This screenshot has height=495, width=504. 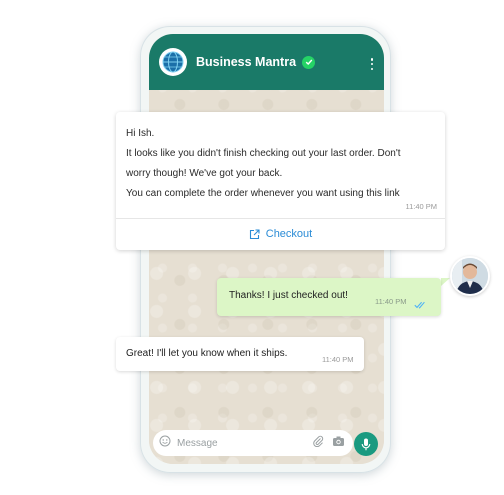 I want to click on emoji-icon, so click(x=165, y=443).